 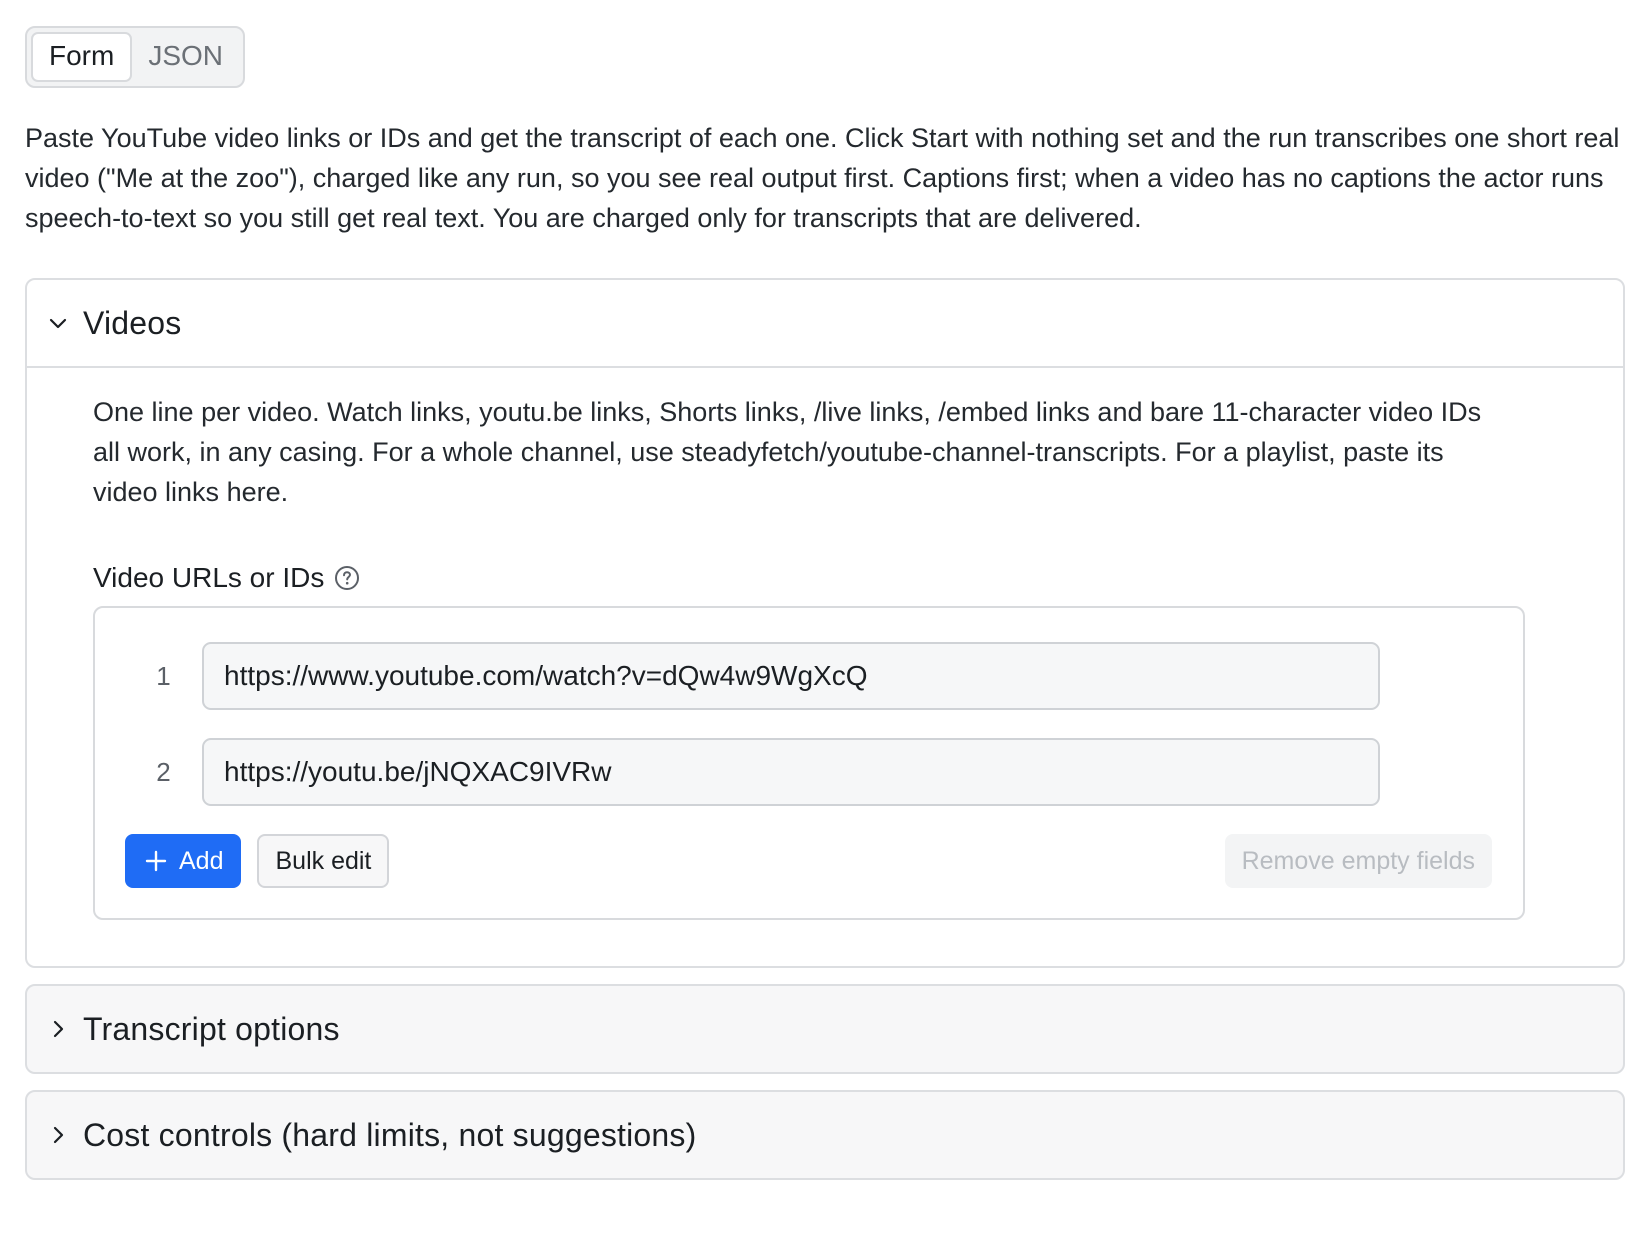 What do you see at coordinates (163, 675) in the screenshot?
I see `row-number: 1` at bounding box center [163, 675].